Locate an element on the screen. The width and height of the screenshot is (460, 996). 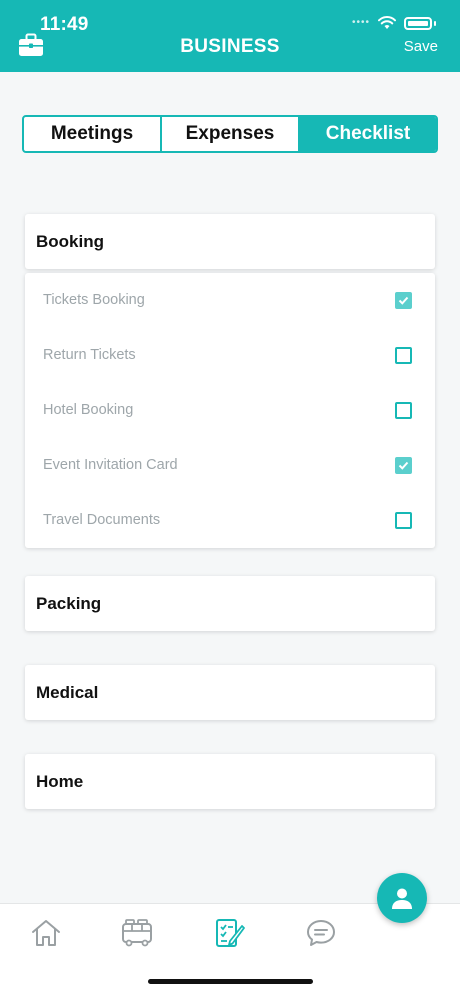
section-title: Home is located at coordinates (60, 781).